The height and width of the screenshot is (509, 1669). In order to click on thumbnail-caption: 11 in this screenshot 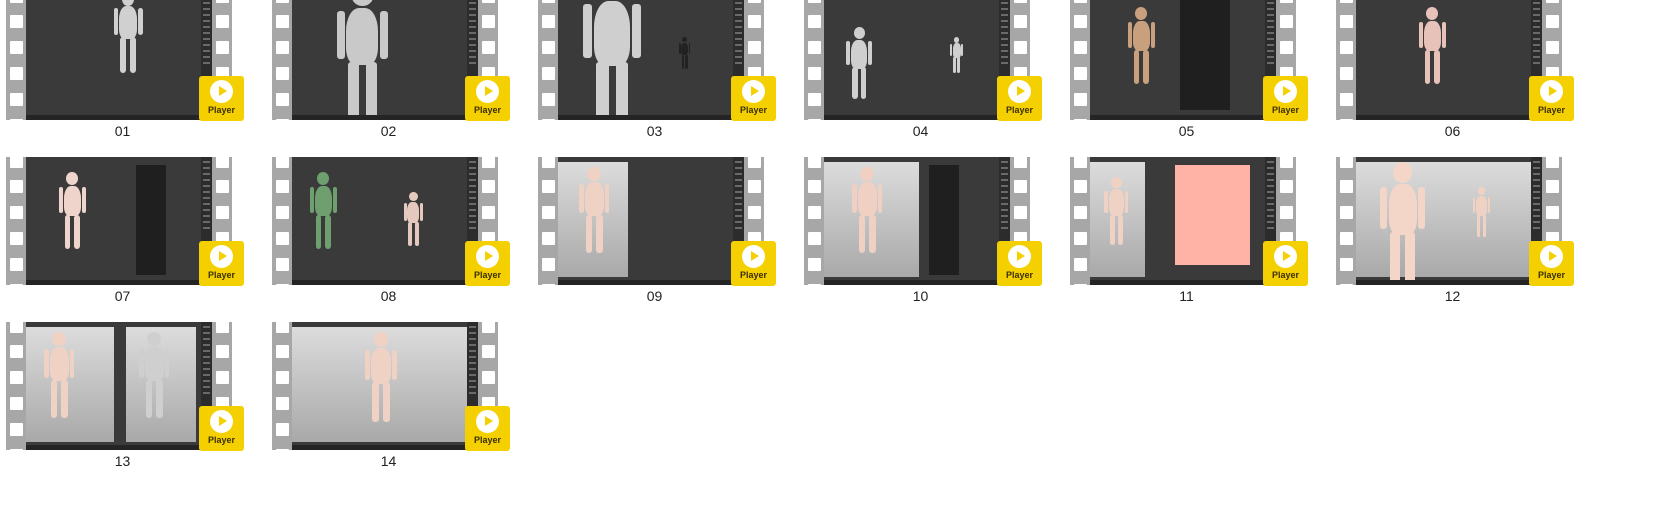, I will do `click(1186, 296)`.